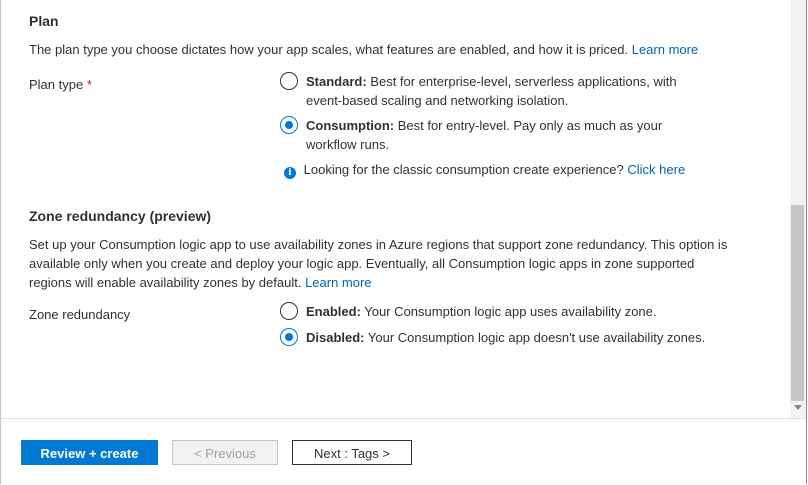 The width and height of the screenshot is (808, 485). What do you see at coordinates (290, 173) in the screenshot?
I see `info-icon: i` at bounding box center [290, 173].